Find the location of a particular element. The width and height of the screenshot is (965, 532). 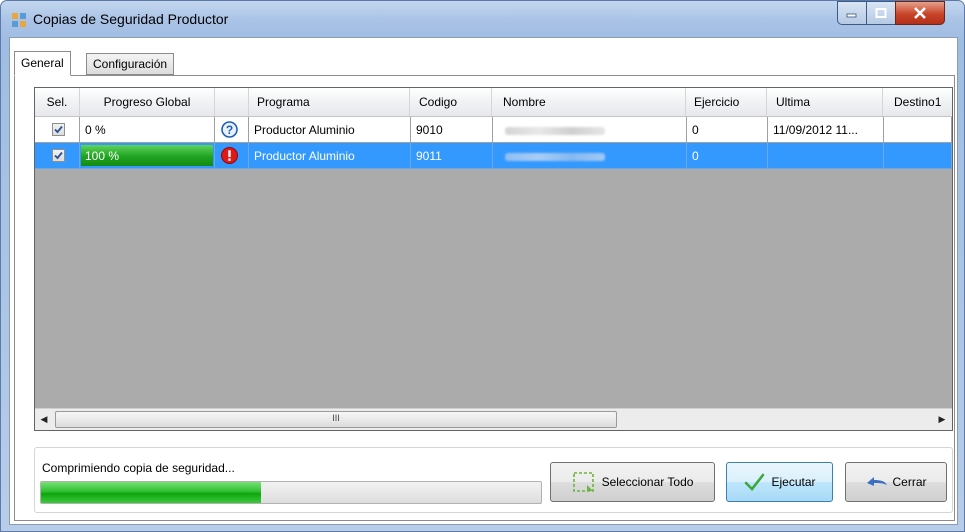

close-window-button is located at coordinates (920, 13).